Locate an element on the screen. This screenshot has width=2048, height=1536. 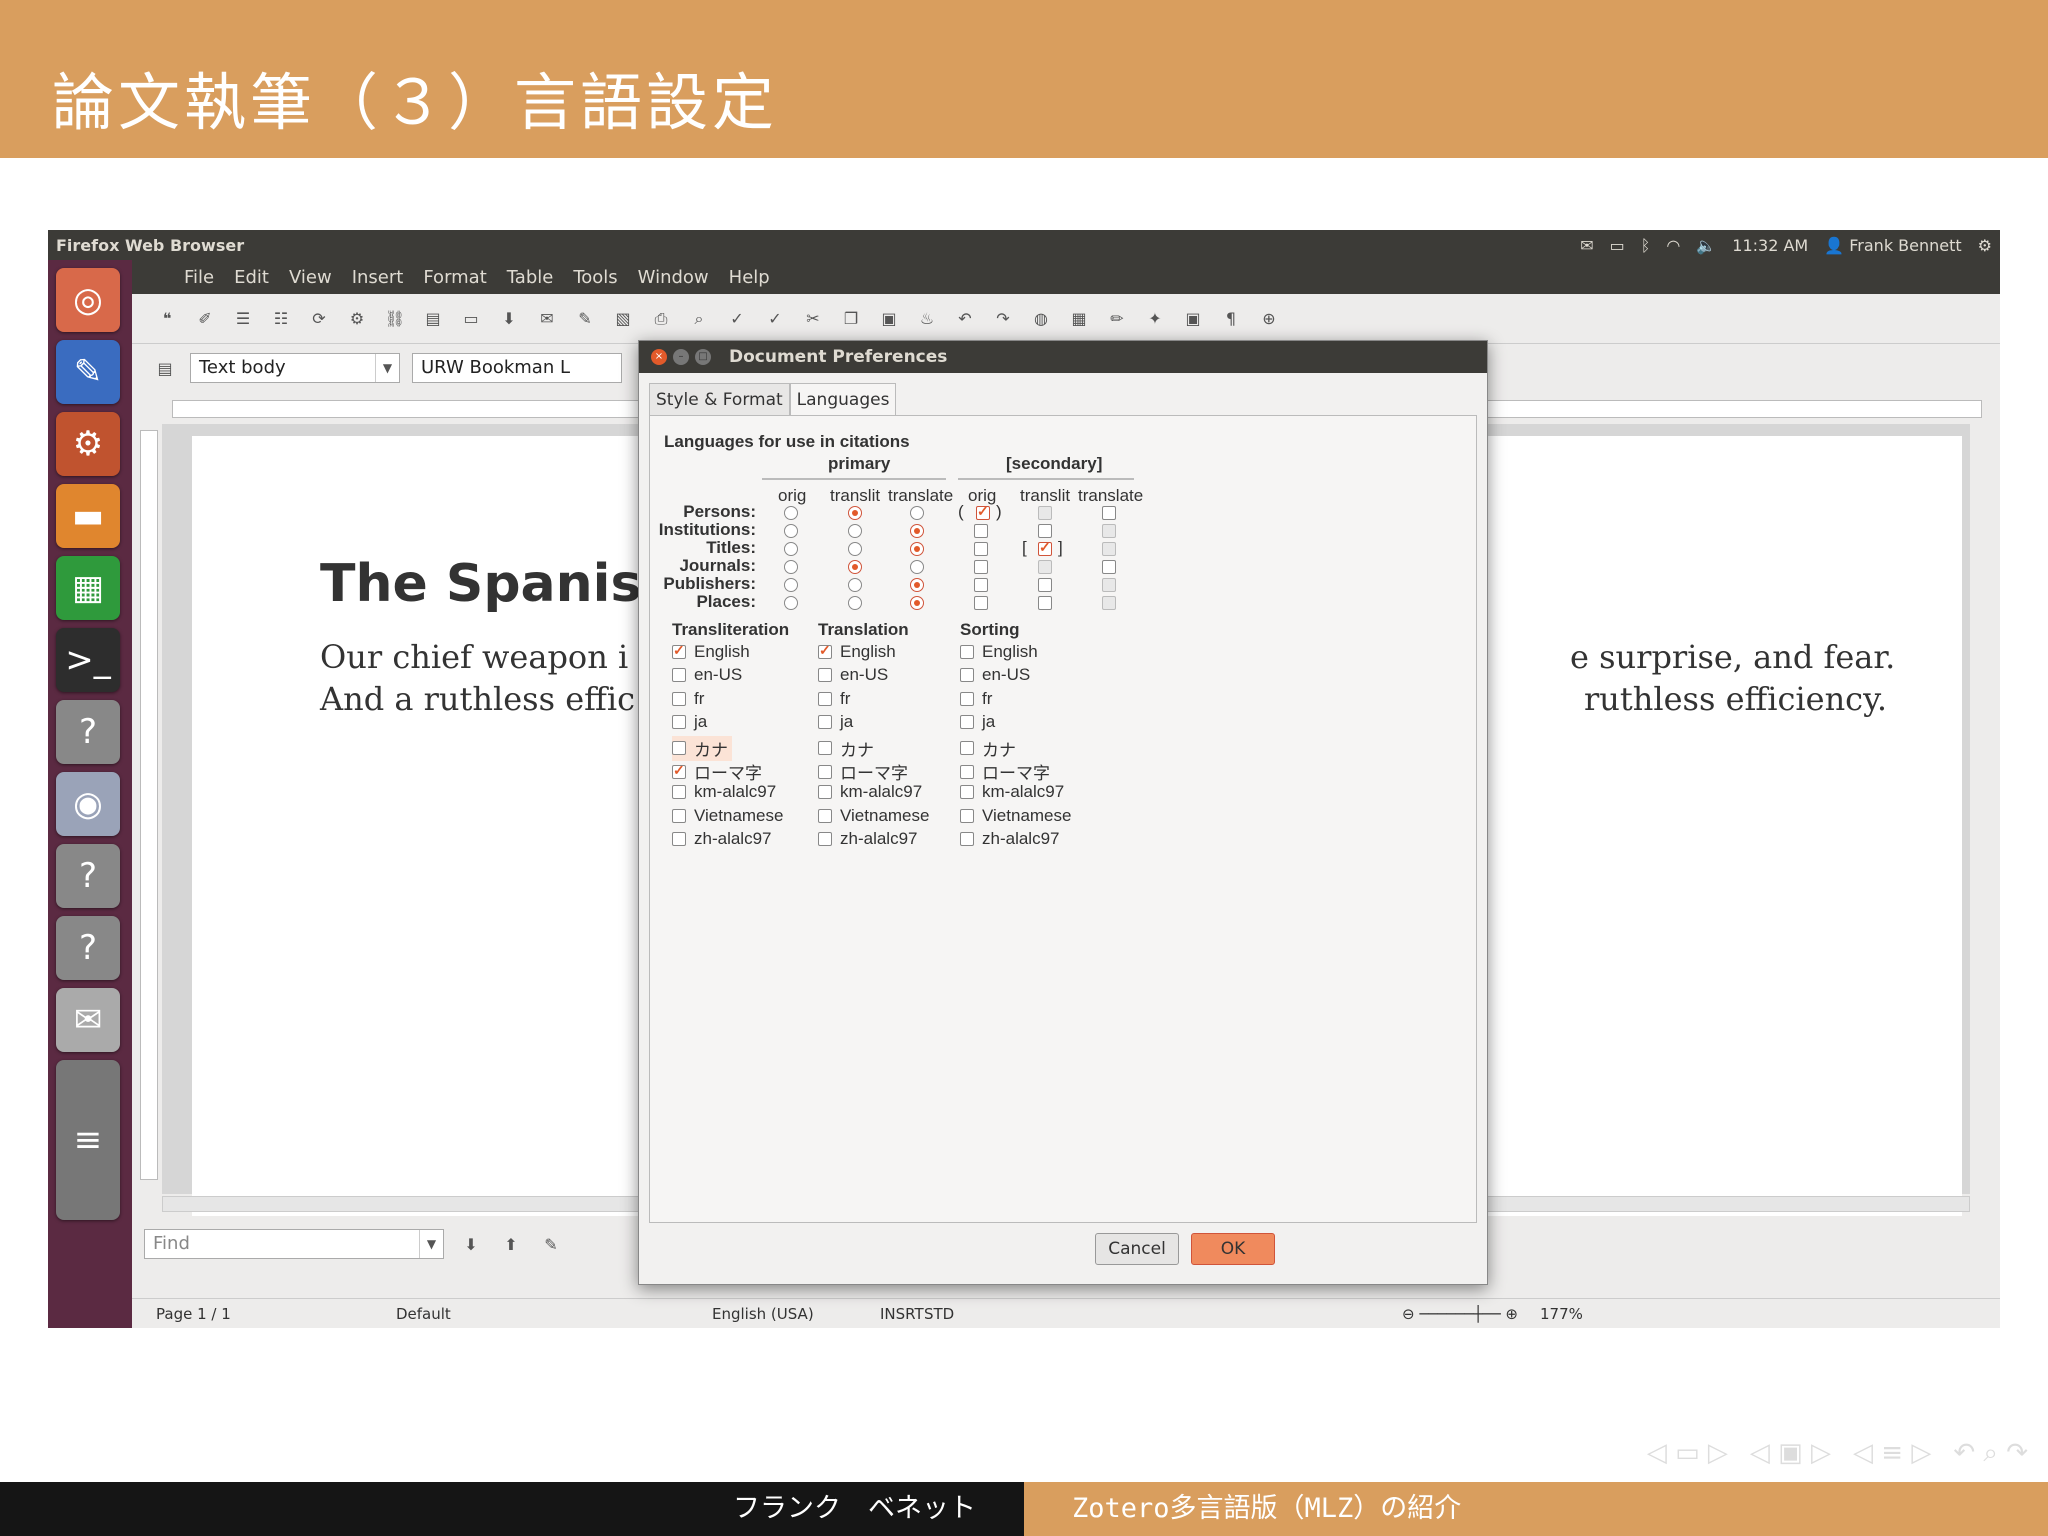
open-icon: ▭ is located at coordinates (471, 319).